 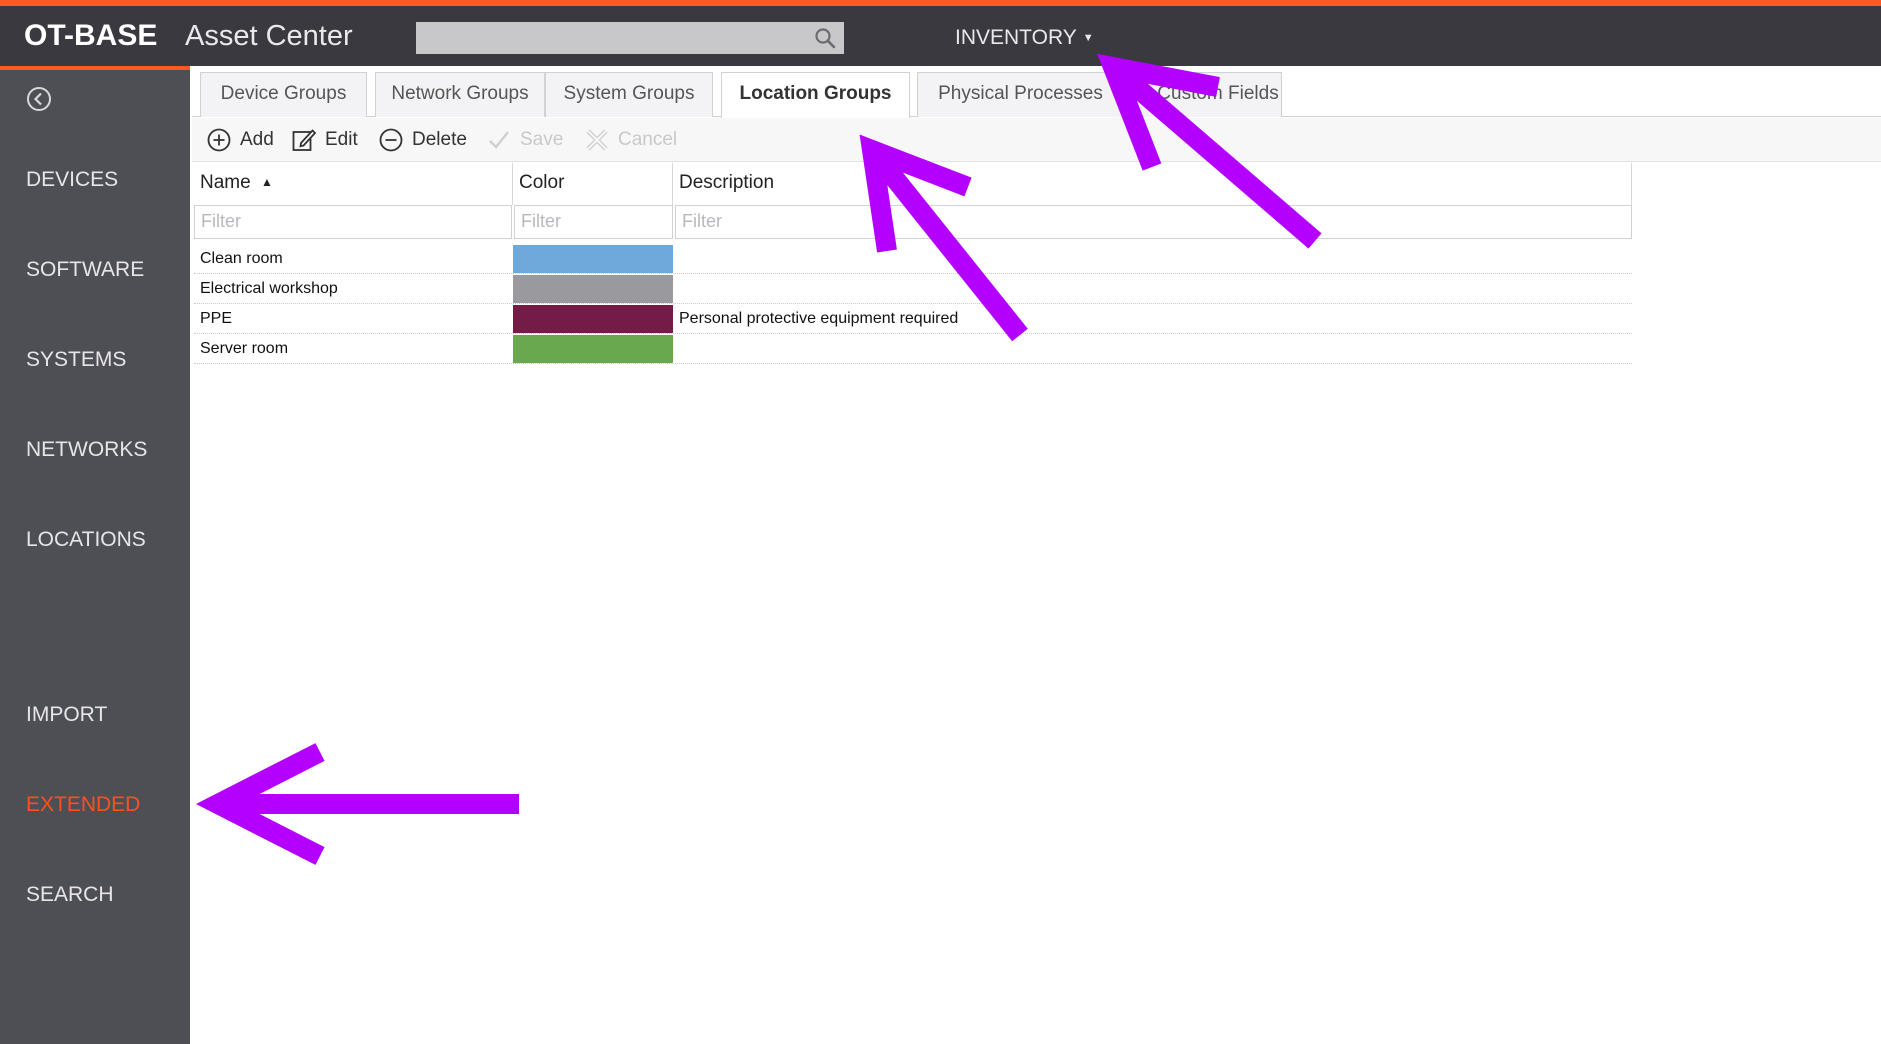 I want to click on annotation-arrow-extended, so click(x=357, y=804).